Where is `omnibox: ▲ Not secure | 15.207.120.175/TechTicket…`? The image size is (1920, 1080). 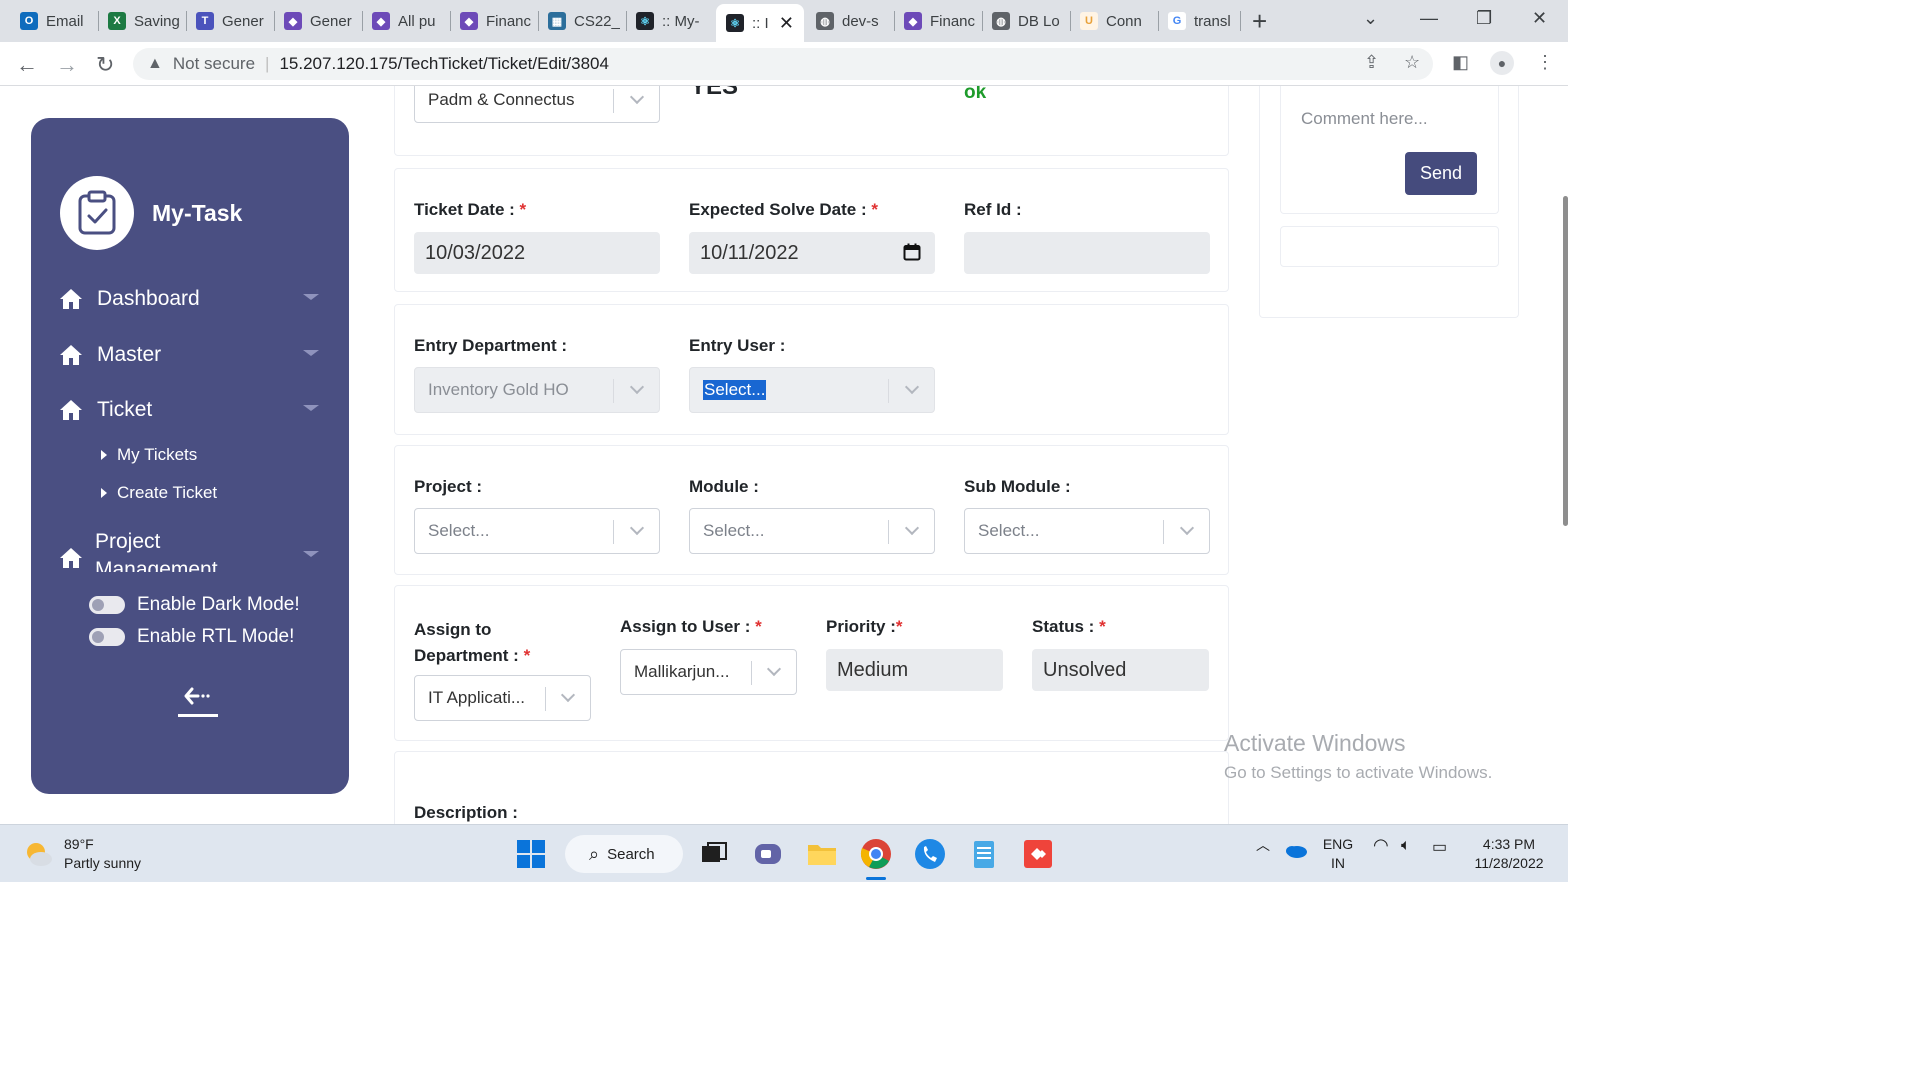 omnibox: ▲ Not secure | 15.207.120.175/TechTicket… is located at coordinates (783, 64).